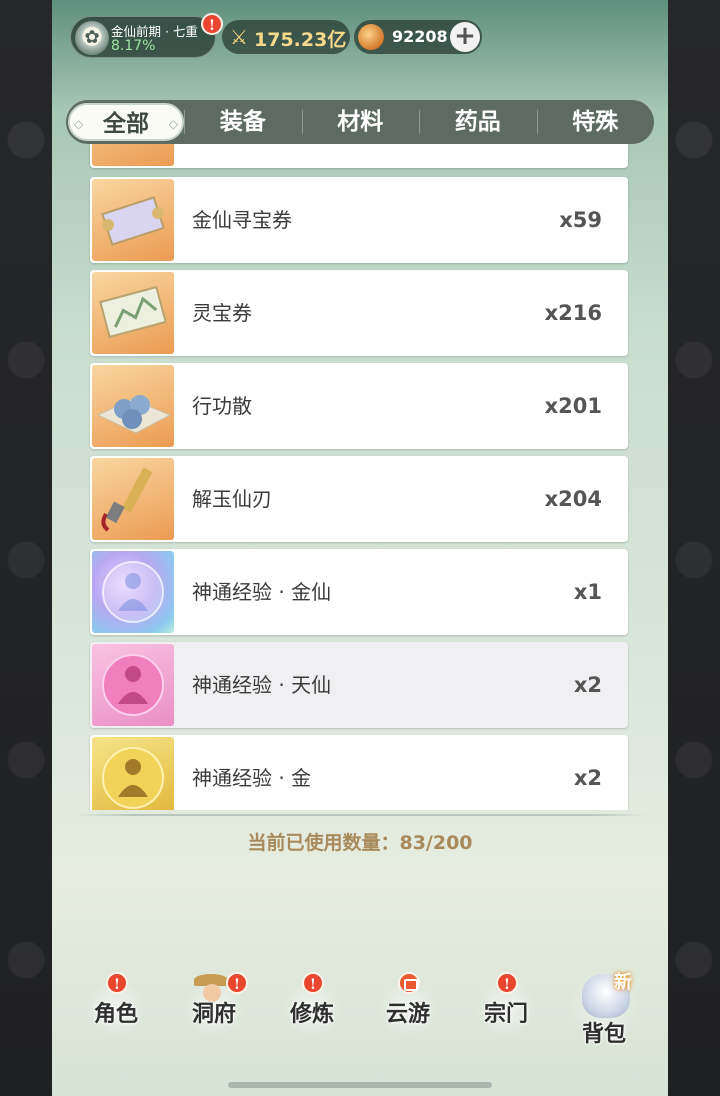 This screenshot has width=720, height=1096. I want to click on landscape-scroll-icon, so click(133, 313).